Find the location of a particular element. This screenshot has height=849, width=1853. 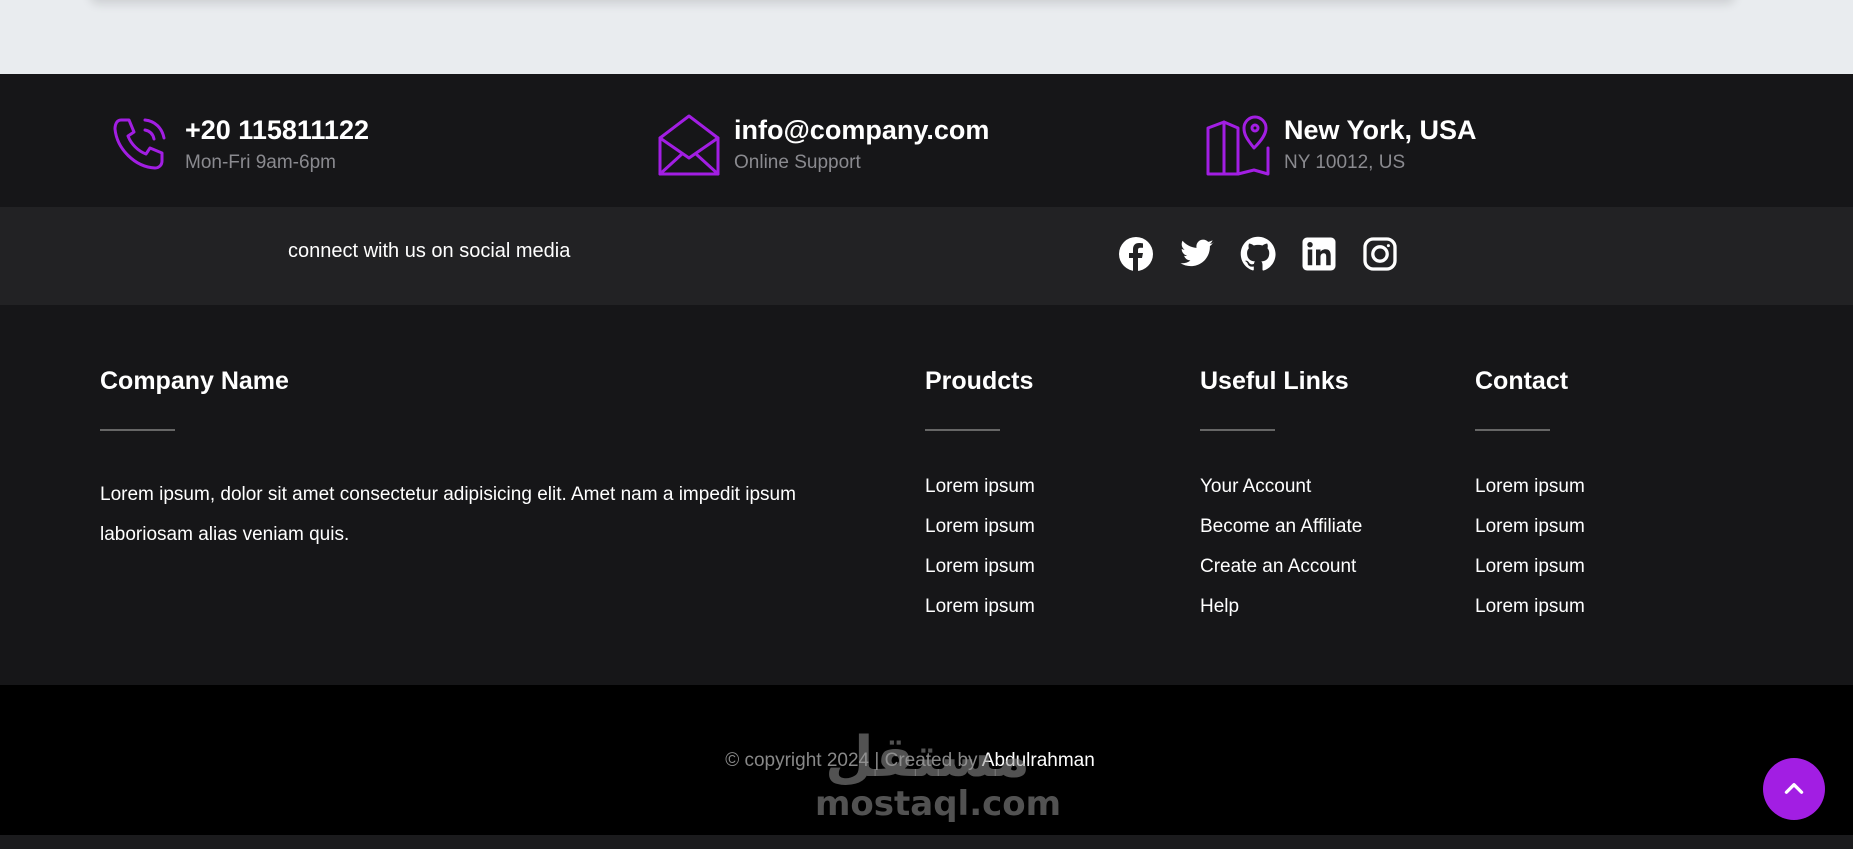

github-icon is located at coordinates (1258, 253).